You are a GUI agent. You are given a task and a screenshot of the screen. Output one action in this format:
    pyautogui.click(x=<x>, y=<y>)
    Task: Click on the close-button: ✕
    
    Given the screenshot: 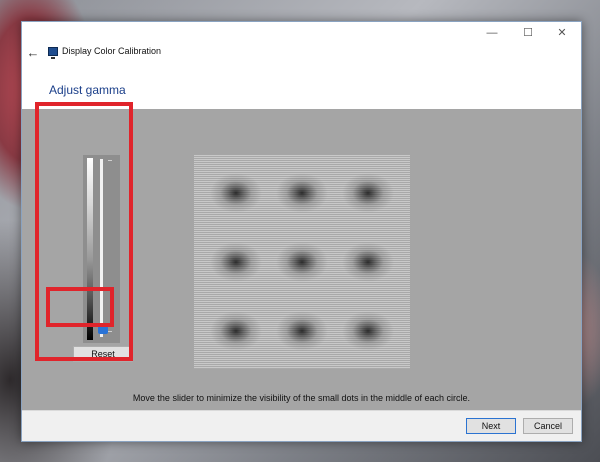 What is the action you would take?
    pyautogui.click(x=562, y=33)
    